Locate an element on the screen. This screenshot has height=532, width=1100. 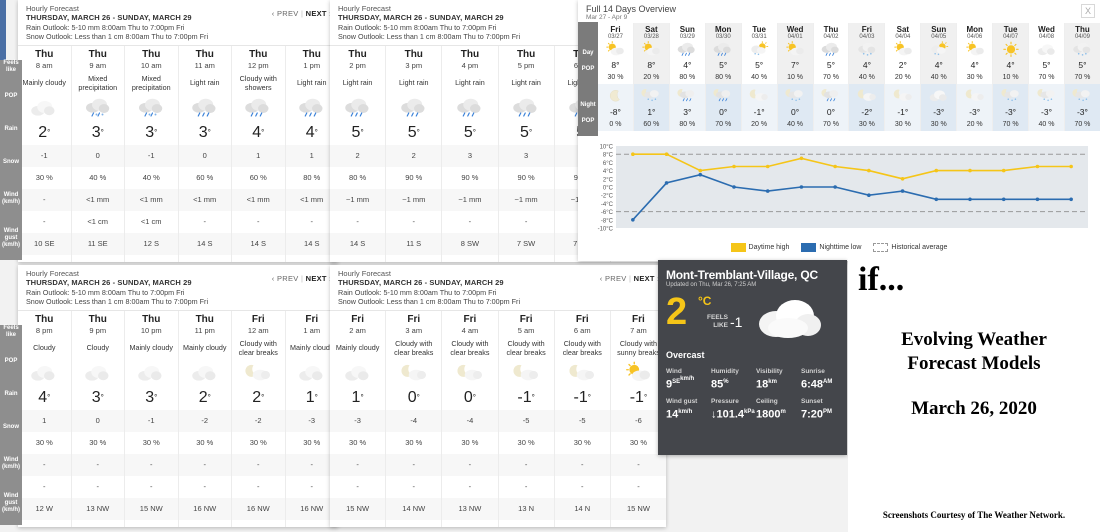
column-rain: ~1 mm is located at coordinates (470, 199).